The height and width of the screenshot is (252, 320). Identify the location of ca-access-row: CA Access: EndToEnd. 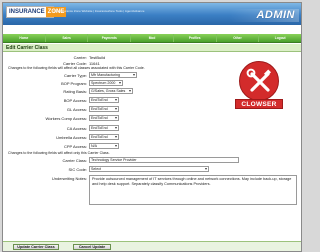
(152, 128).